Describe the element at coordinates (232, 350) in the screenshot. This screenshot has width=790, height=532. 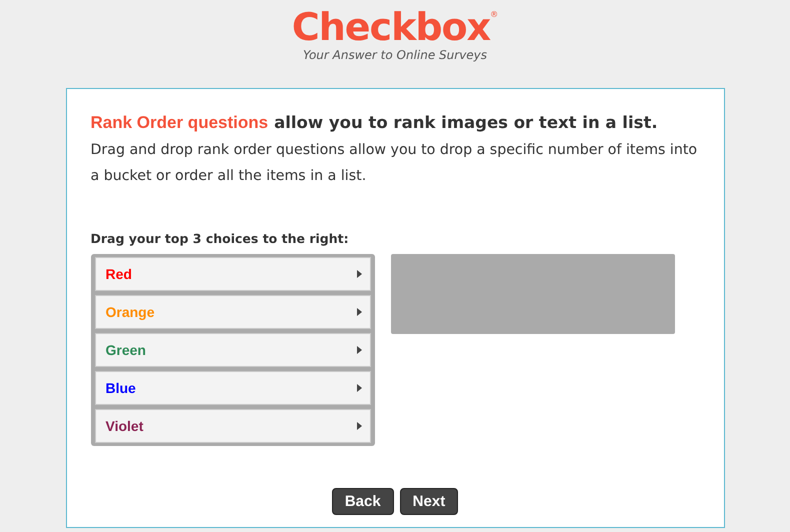
I see `choice-item: Green` at that location.